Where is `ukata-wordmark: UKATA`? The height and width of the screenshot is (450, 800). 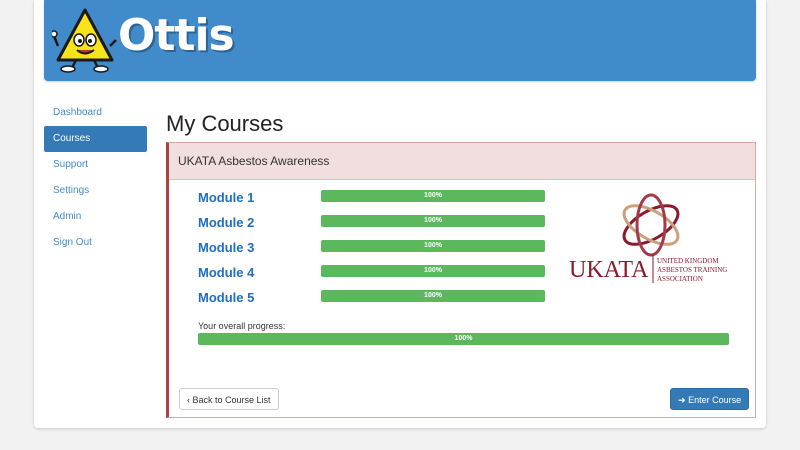
ukata-wordmark: UKATA is located at coordinates (609, 270).